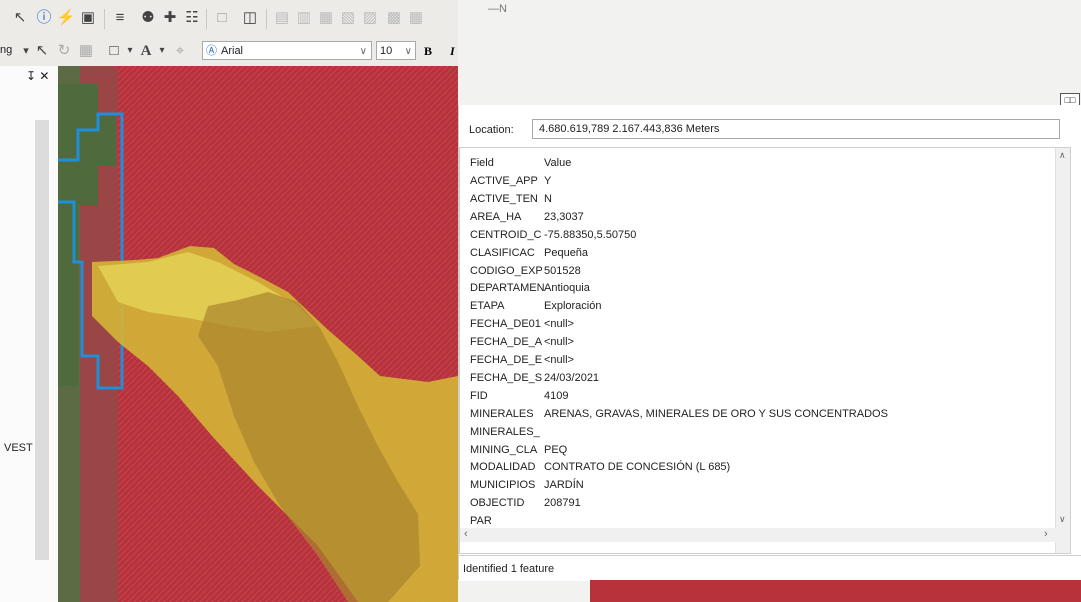 This screenshot has width=1081, height=602. I want to click on location-label: Location:, so click(491, 130).